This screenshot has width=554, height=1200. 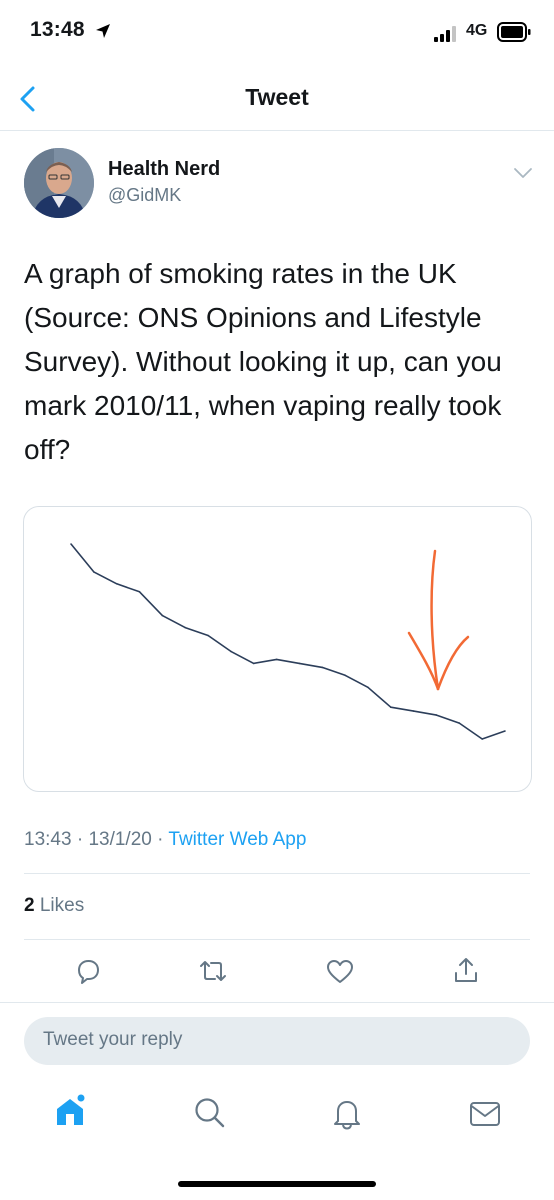 I want to click on tweet-client-link: Twitter Web App, so click(x=237, y=839).